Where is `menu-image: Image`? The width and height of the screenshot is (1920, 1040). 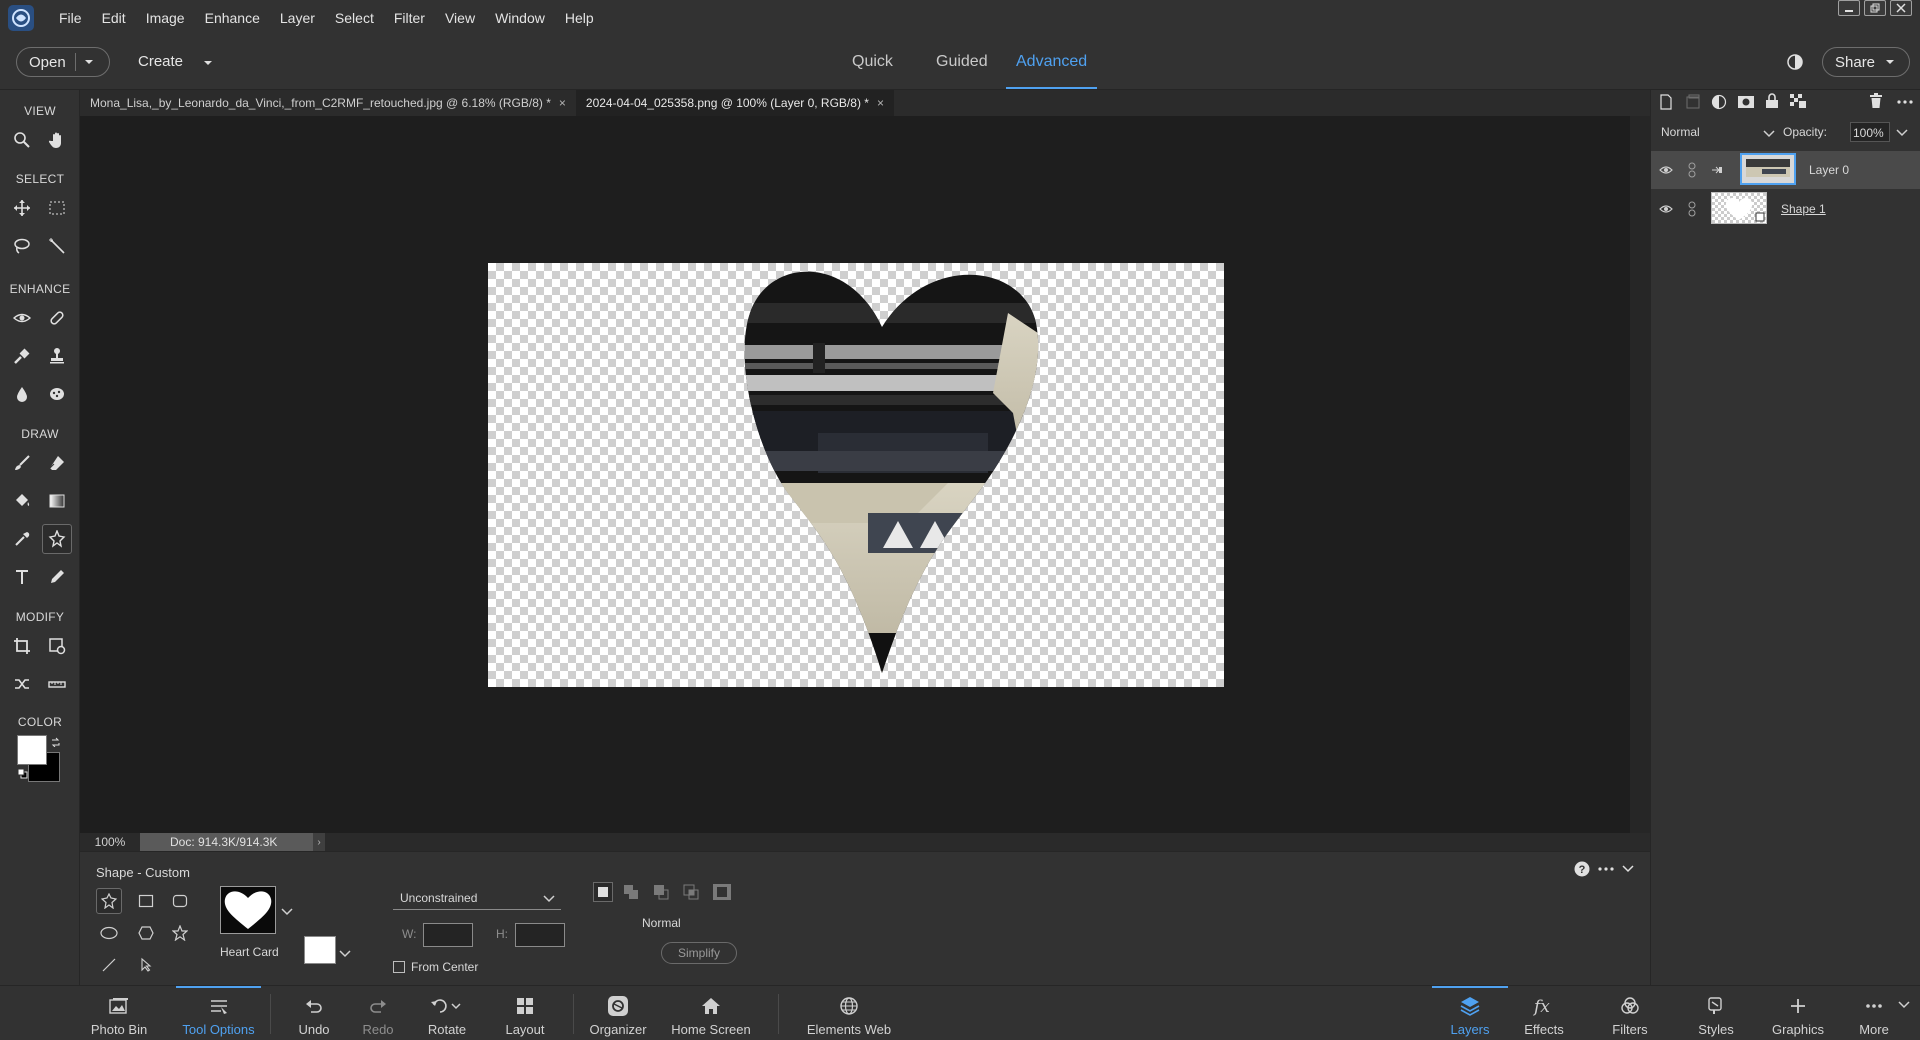
menu-image: Image is located at coordinates (165, 17).